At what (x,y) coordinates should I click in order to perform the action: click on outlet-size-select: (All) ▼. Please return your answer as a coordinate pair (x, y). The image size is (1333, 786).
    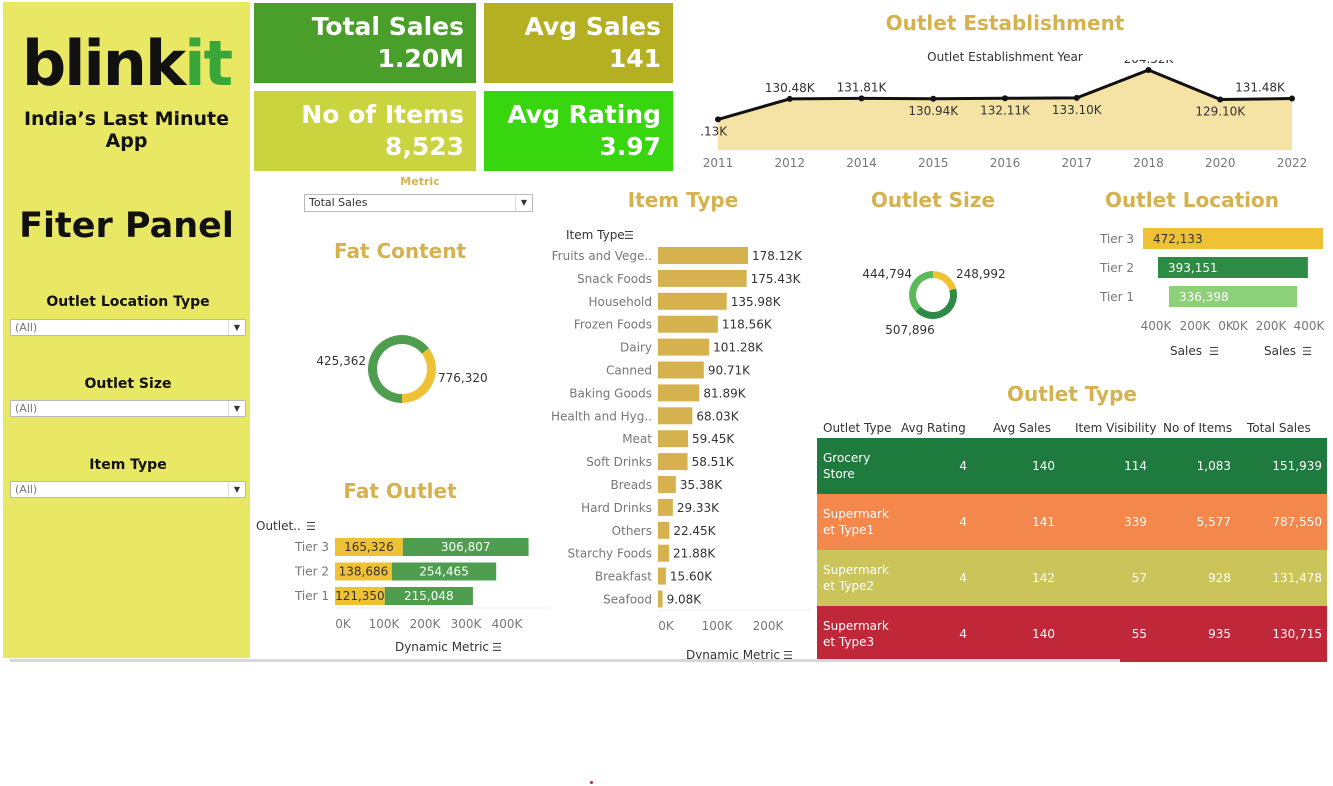
    Looking at the image, I should click on (128, 408).